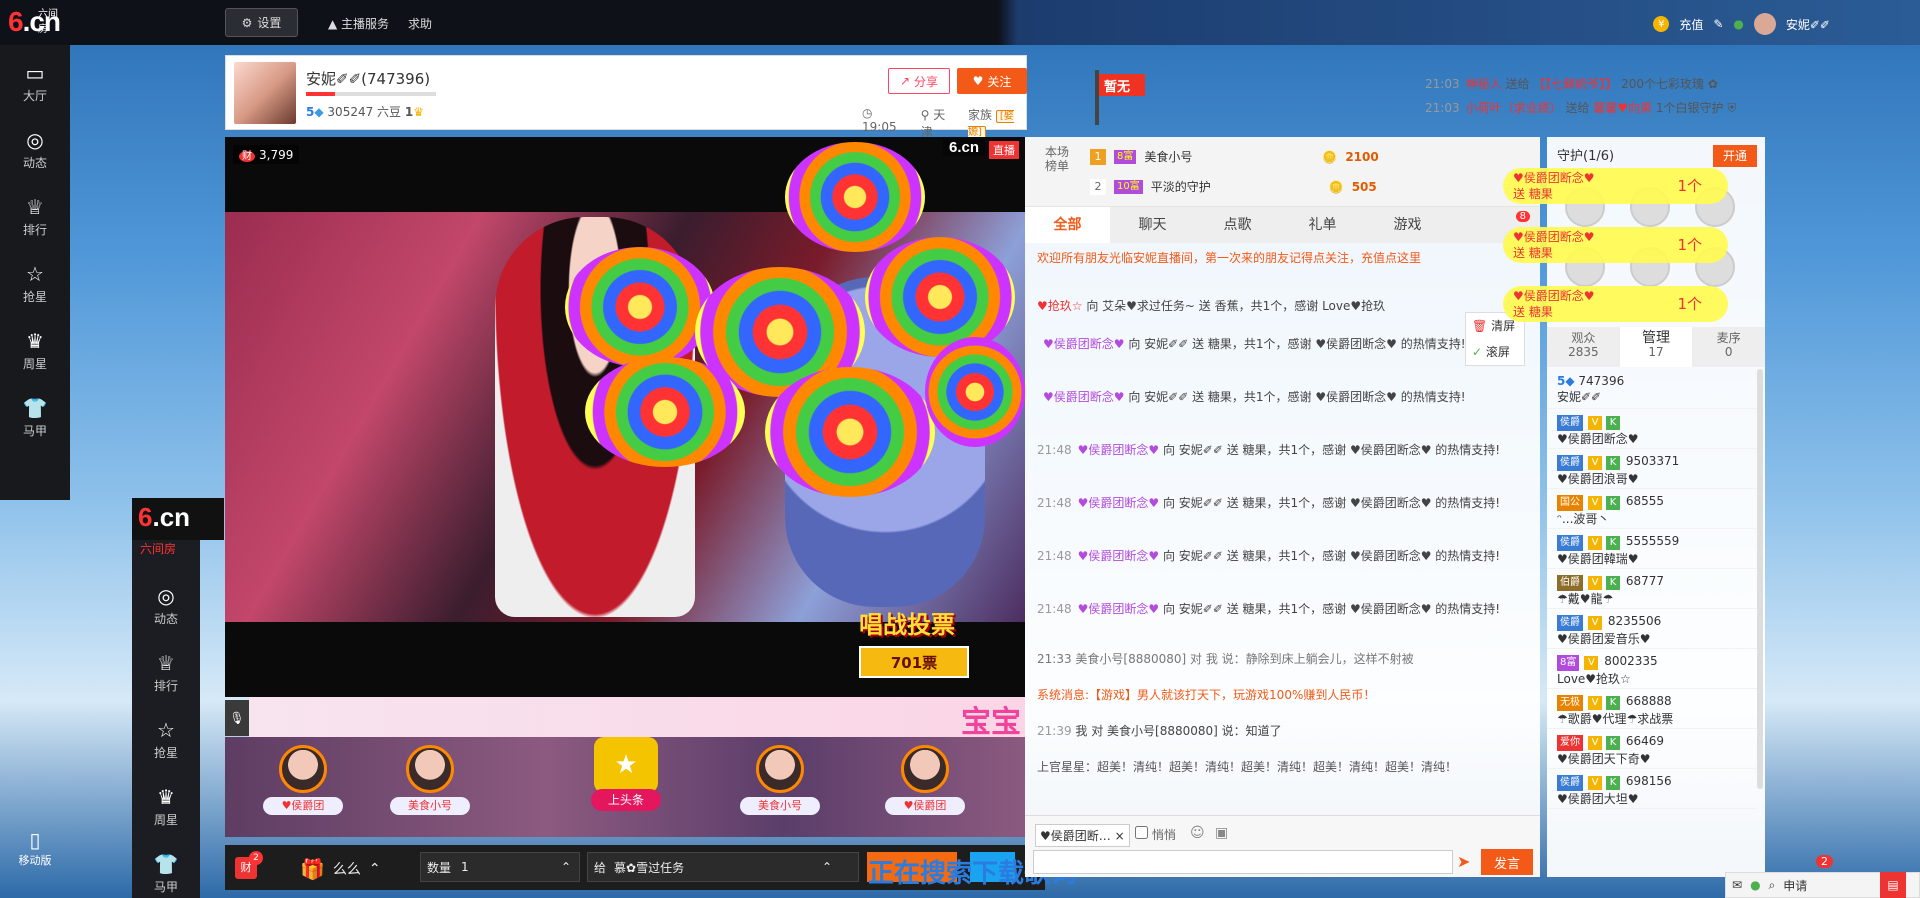 The width and height of the screenshot is (1920, 898). Describe the element at coordinates (166, 608) in the screenshot. I see `overlay-sidebar-dynamic: ◎ 动态` at that location.